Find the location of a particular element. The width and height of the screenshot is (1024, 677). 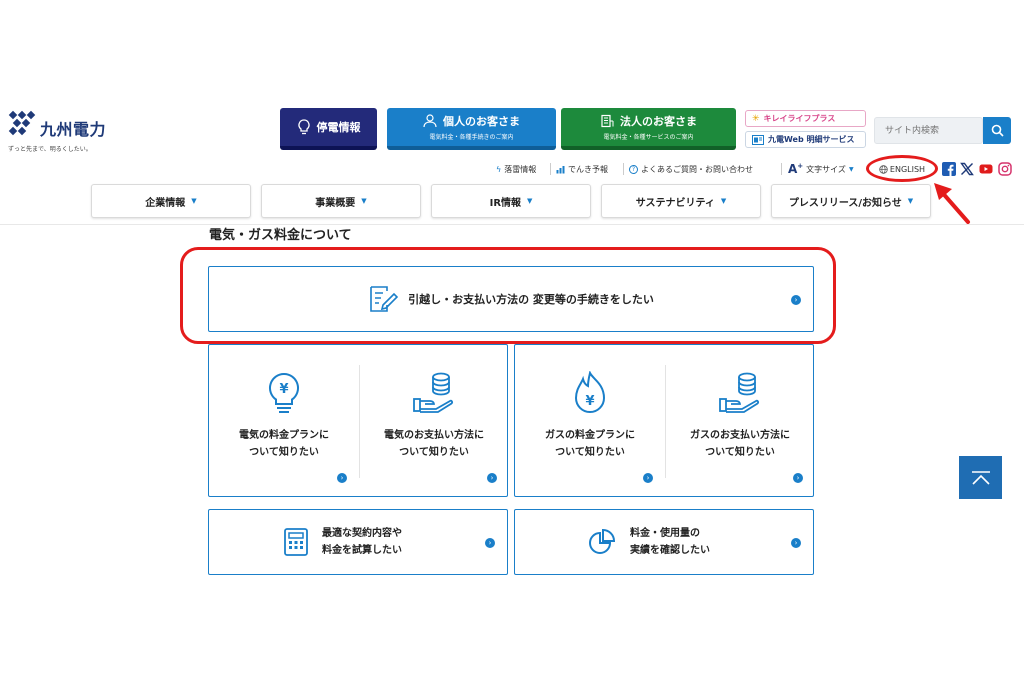

nav-label: プレスリリース/お知らせ is located at coordinates (845, 203).